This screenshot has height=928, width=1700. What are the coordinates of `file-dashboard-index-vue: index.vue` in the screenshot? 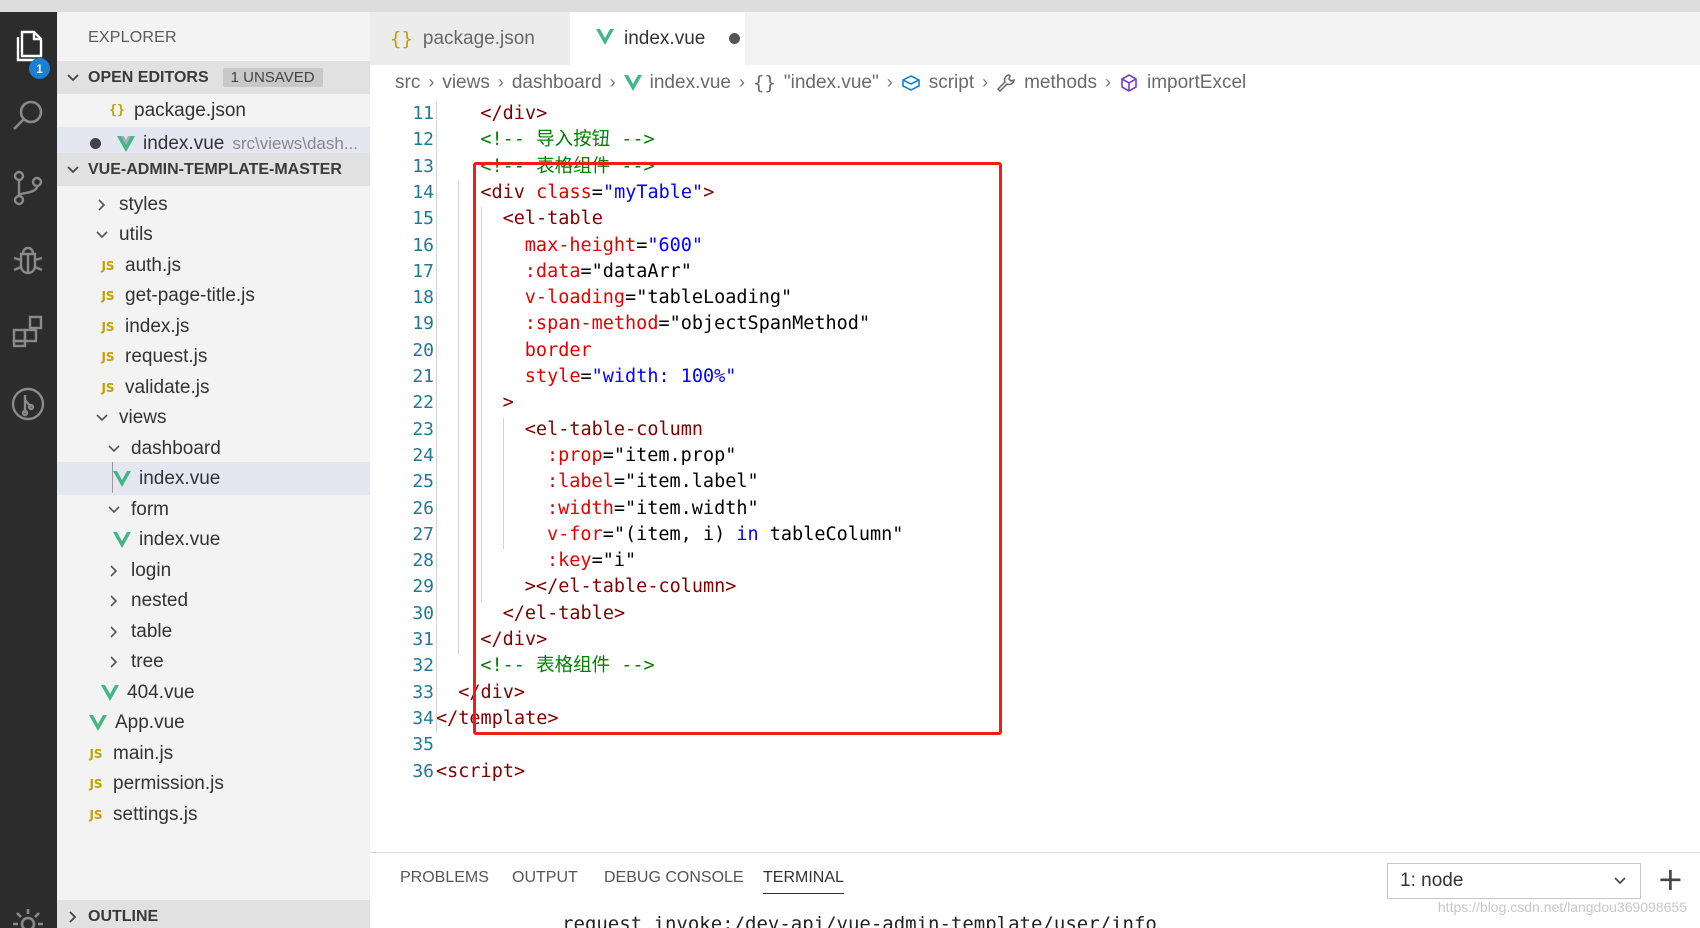 It's located at (213, 478).